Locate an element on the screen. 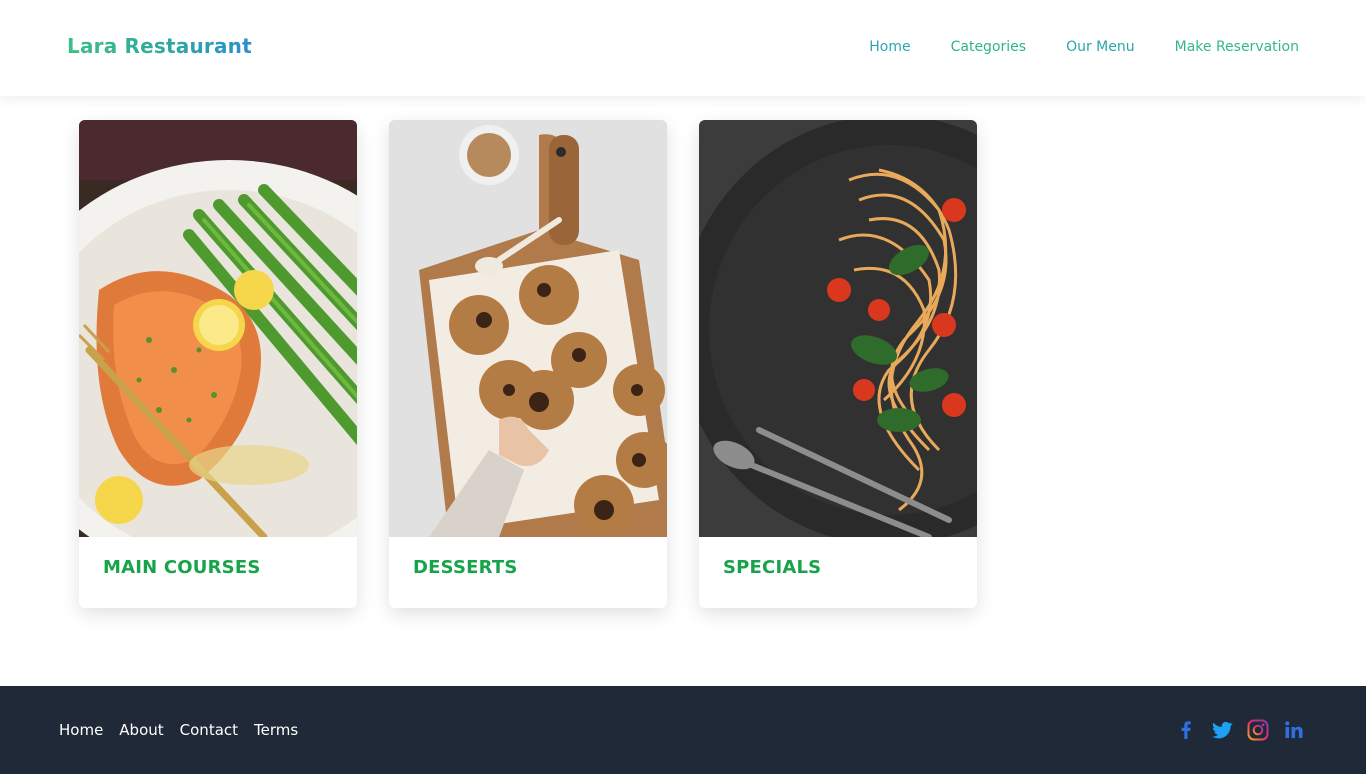  footer-terms-link: Terms is located at coordinates (276, 730).